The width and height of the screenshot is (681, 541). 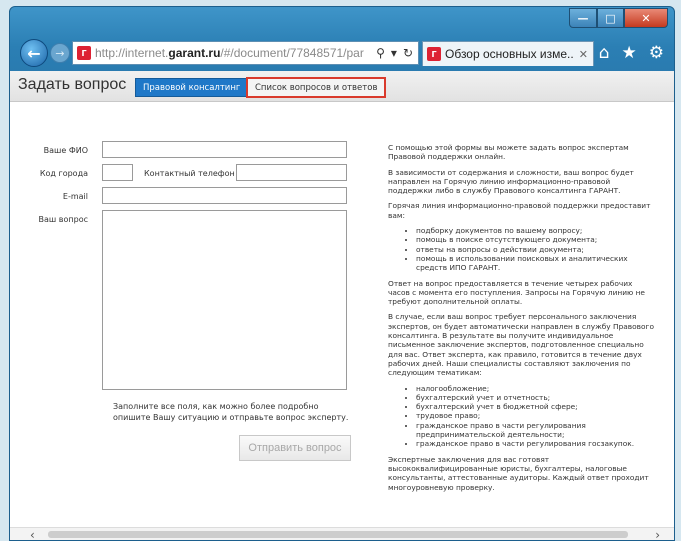 I want to click on minimize-button: —, so click(x=583, y=18).